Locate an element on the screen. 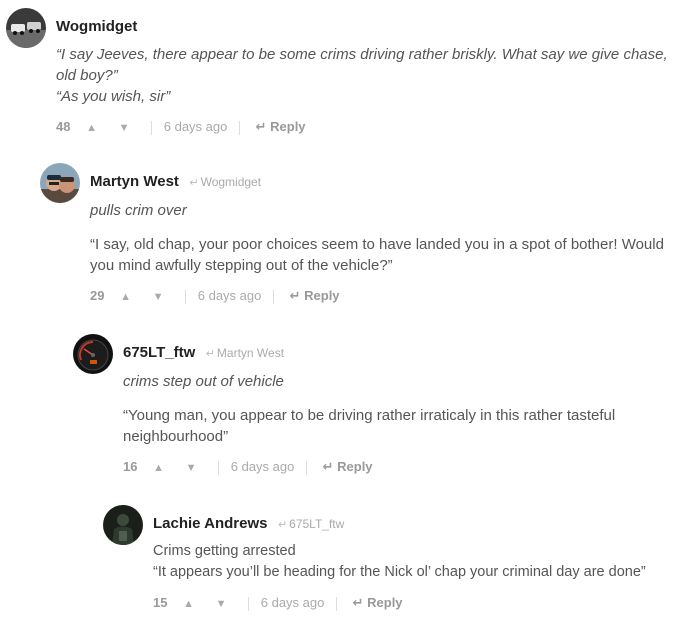  comment-action: pulls crim over is located at coordinates (138, 210).